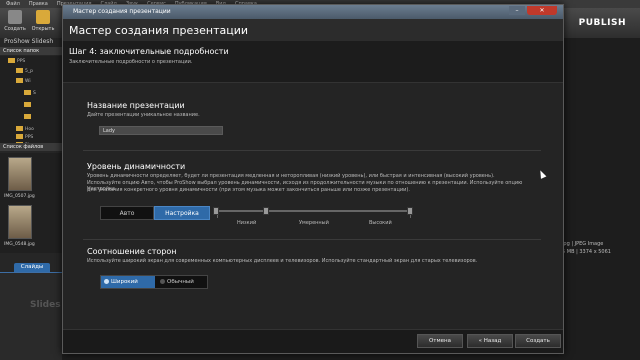  Describe the element at coordinates (583, 244) in the screenshot. I see `file-type: jpg | JPEG Image` at that location.